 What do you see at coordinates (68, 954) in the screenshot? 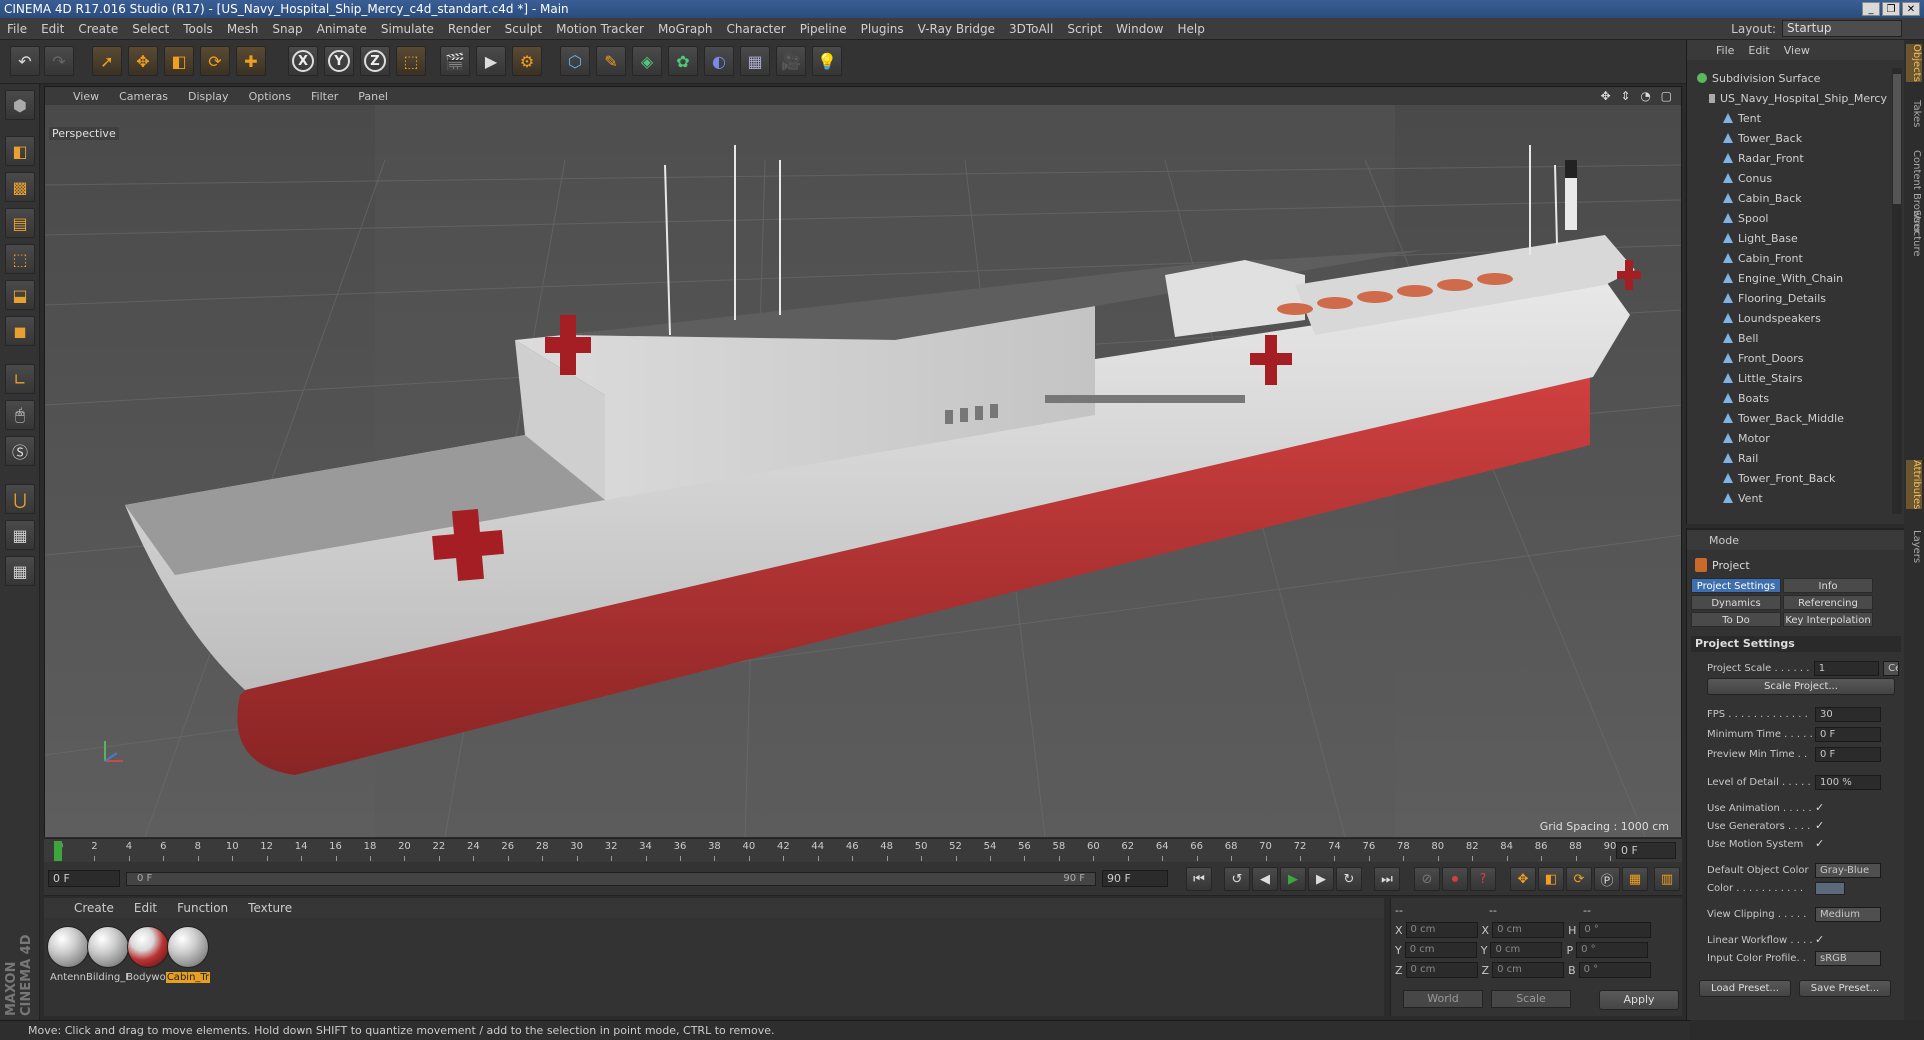
I see `material-swatch: Antenn` at bounding box center [68, 954].